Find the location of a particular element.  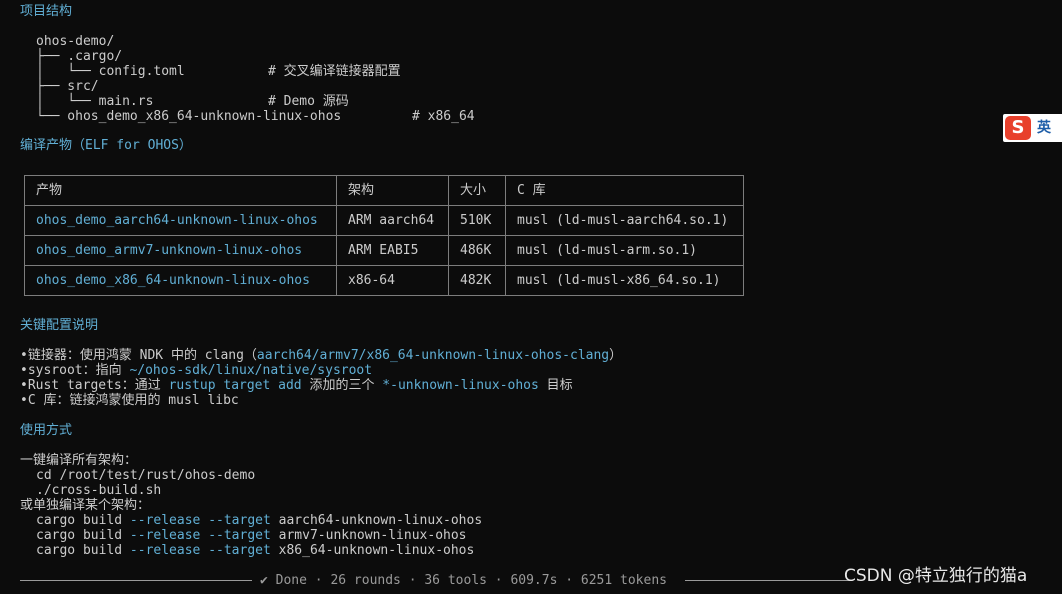

command-target: aarch64-unknown-linux-ohos is located at coordinates (380, 520).